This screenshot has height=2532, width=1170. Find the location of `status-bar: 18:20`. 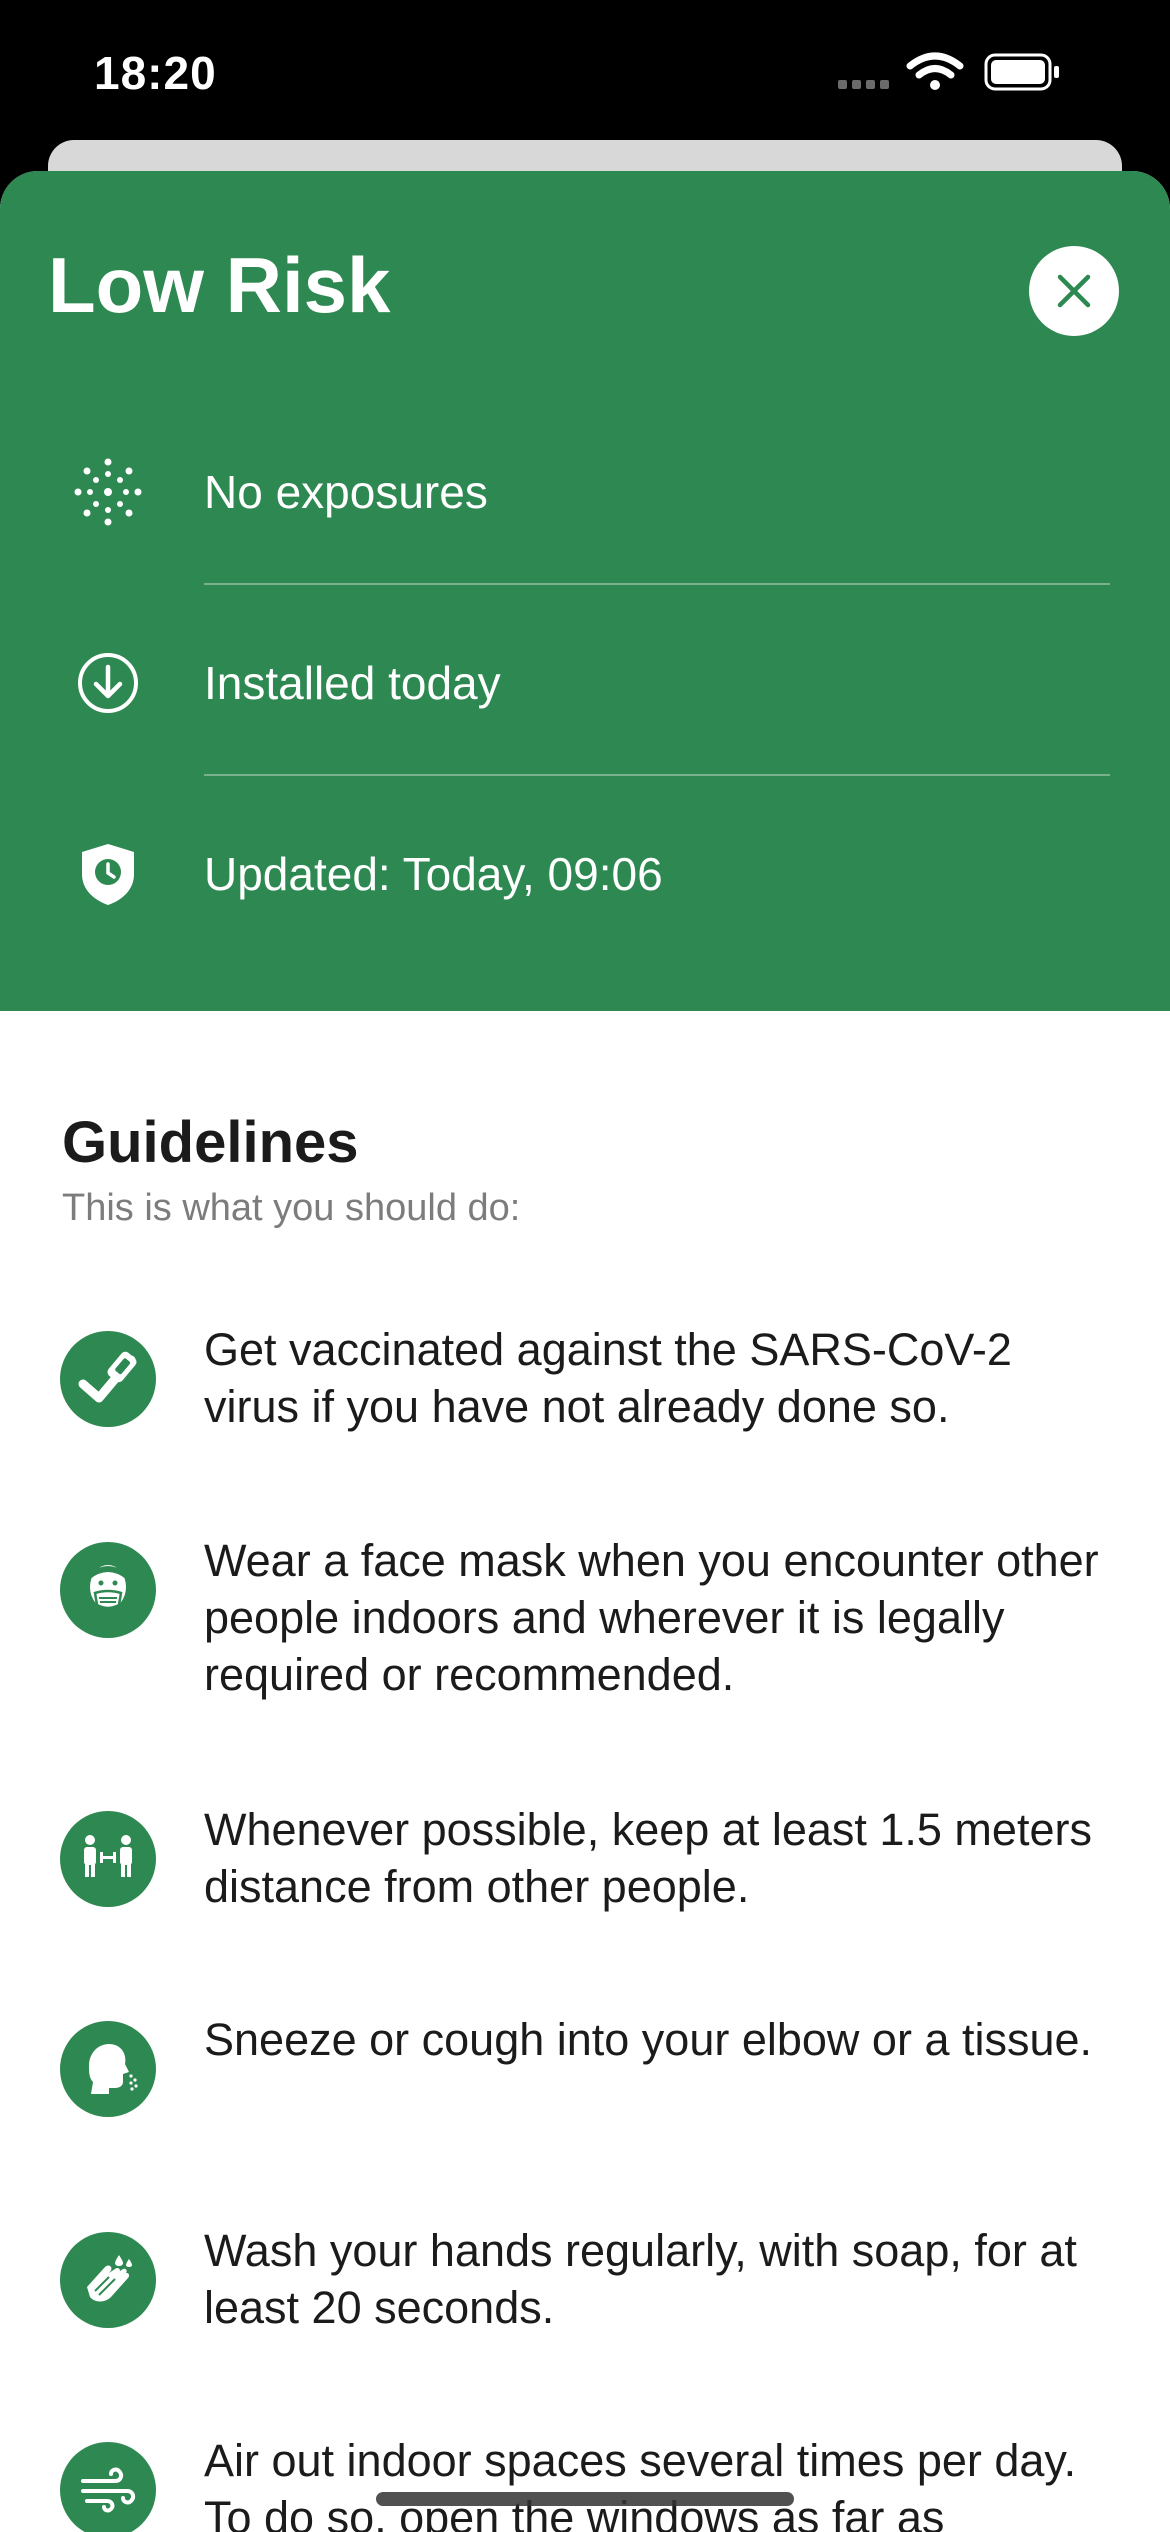

status-bar: 18:20 is located at coordinates (585, 75).